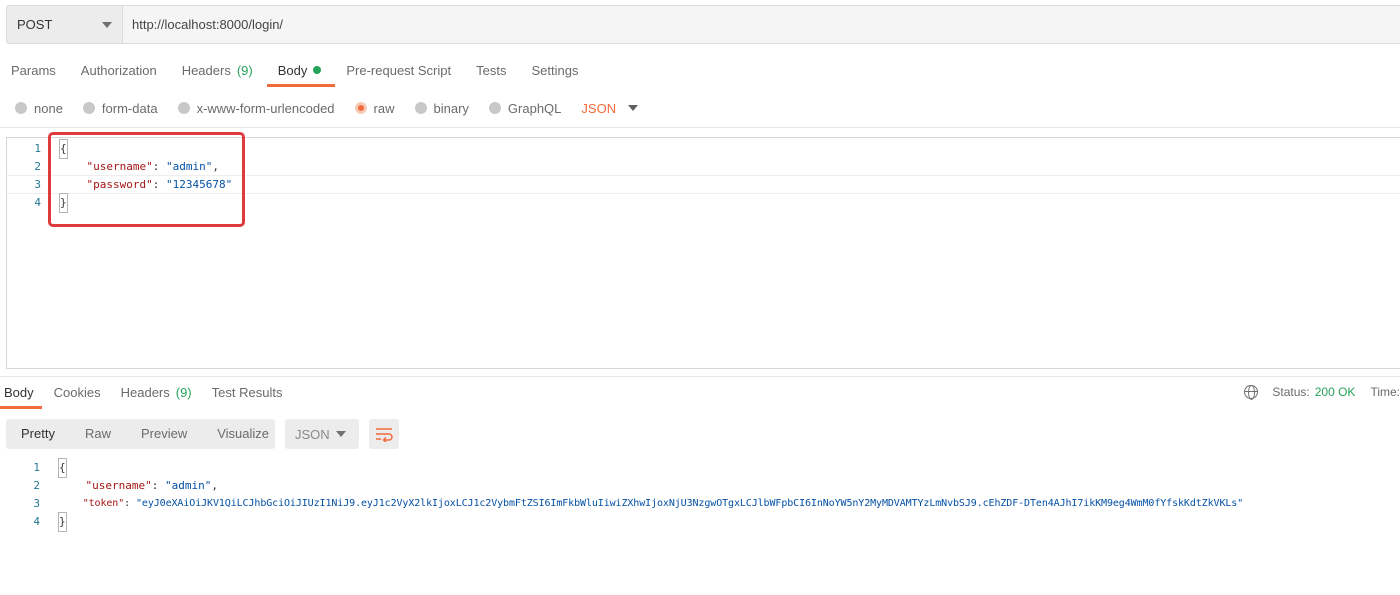 The height and width of the screenshot is (595, 1400). What do you see at coordinates (103, 503) in the screenshot?
I see `json-key: "token"` at bounding box center [103, 503].